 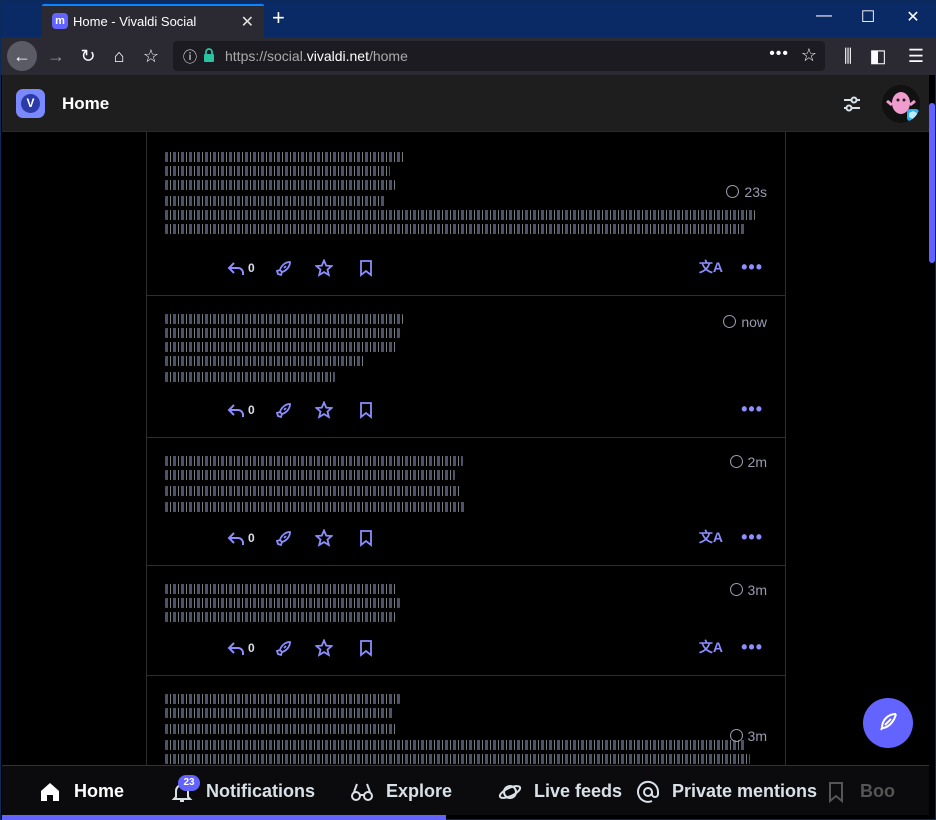 I want to click on post-timestamp: 23s, so click(x=745, y=191).